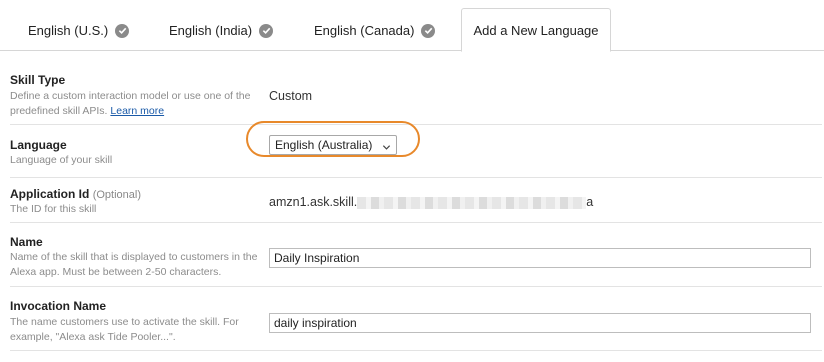 This screenshot has height=362, width=824. What do you see at coordinates (58, 306) in the screenshot?
I see `invocation-name-label: Invocation Name` at bounding box center [58, 306].